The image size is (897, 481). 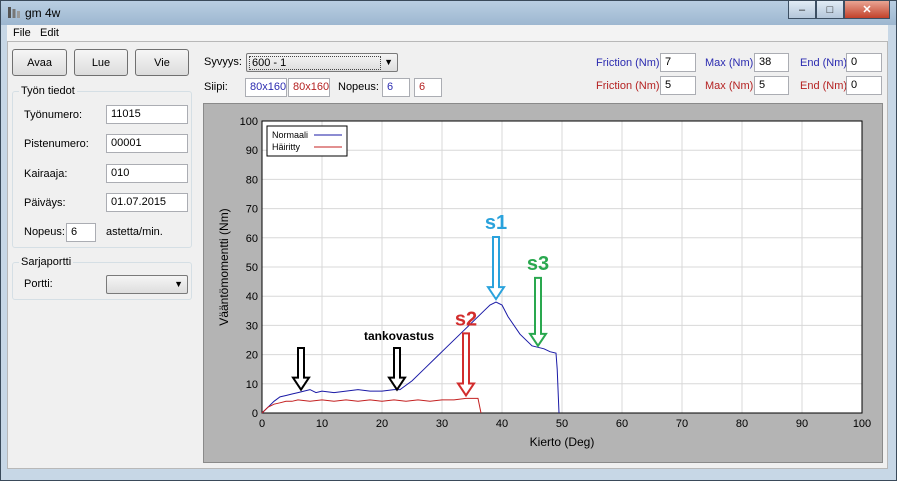 What do you see at coordinates (864, 62) in the screenshot?
I see `end-normal-field: 0` at bounding box center [864, 62].